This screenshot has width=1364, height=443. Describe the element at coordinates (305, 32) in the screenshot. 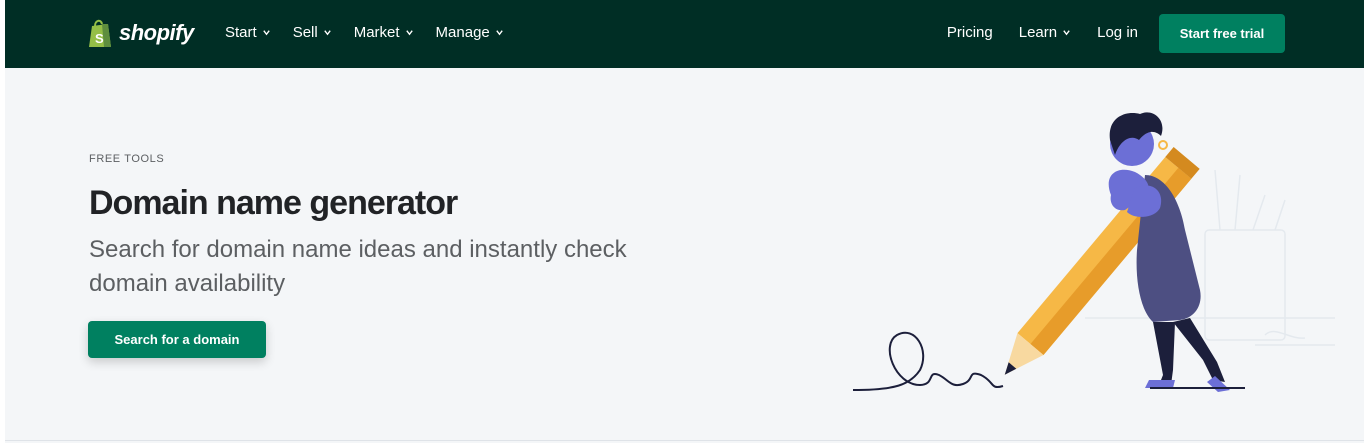

I see `nav-item-label: Sell` at that location.